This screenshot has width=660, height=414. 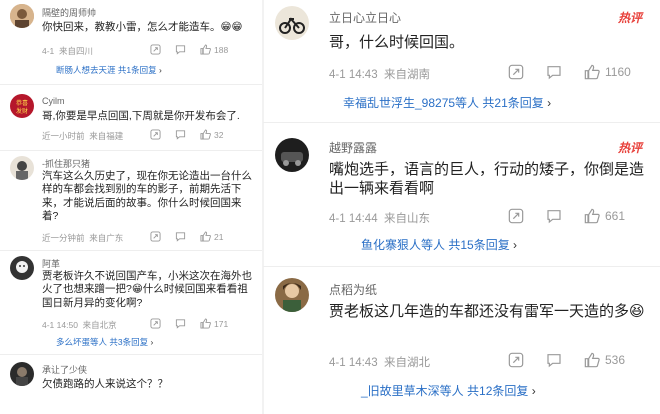 What do you see at coordinates (379, 363) in the screenshot?
I see `comment-meta: 4-1 14:43 来自湖北` at bounding box center [379, 363].